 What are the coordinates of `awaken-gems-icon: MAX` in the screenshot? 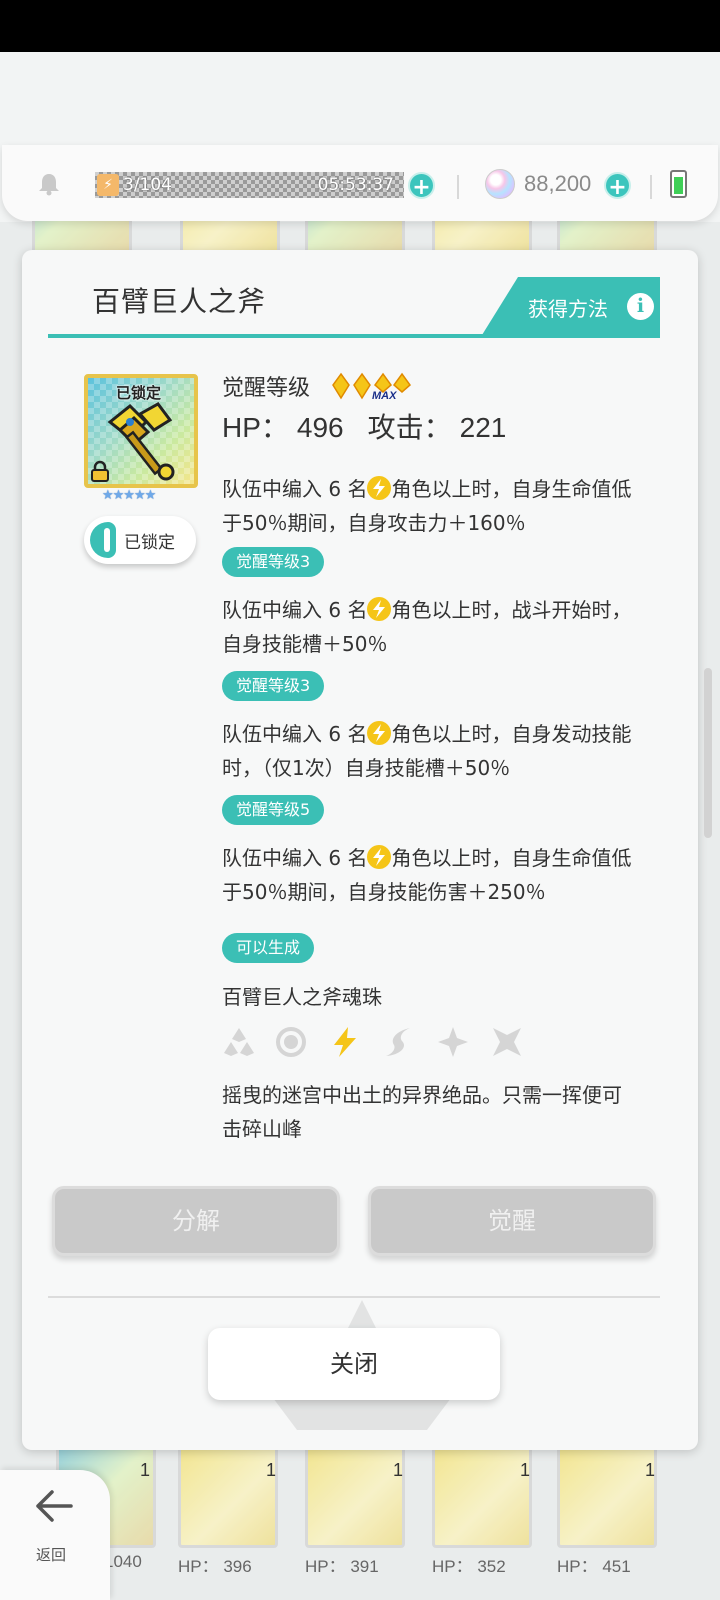 It's located at (372, 386).